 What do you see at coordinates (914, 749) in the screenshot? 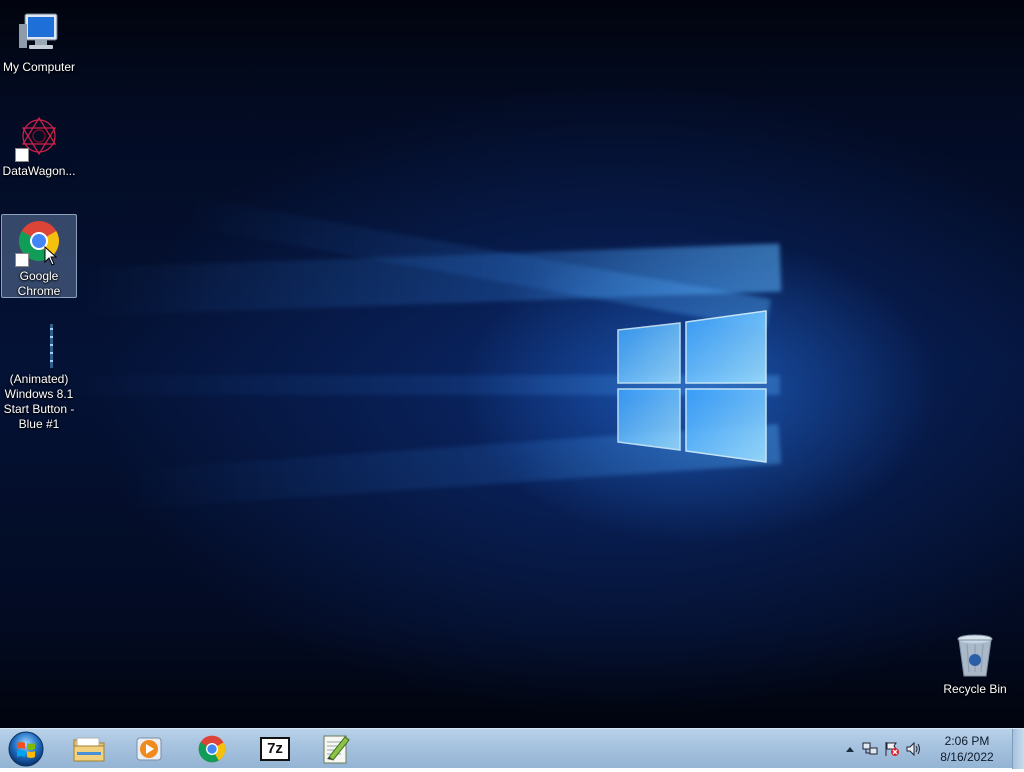
I see `volume-icon` at bounding box center [914, 749].